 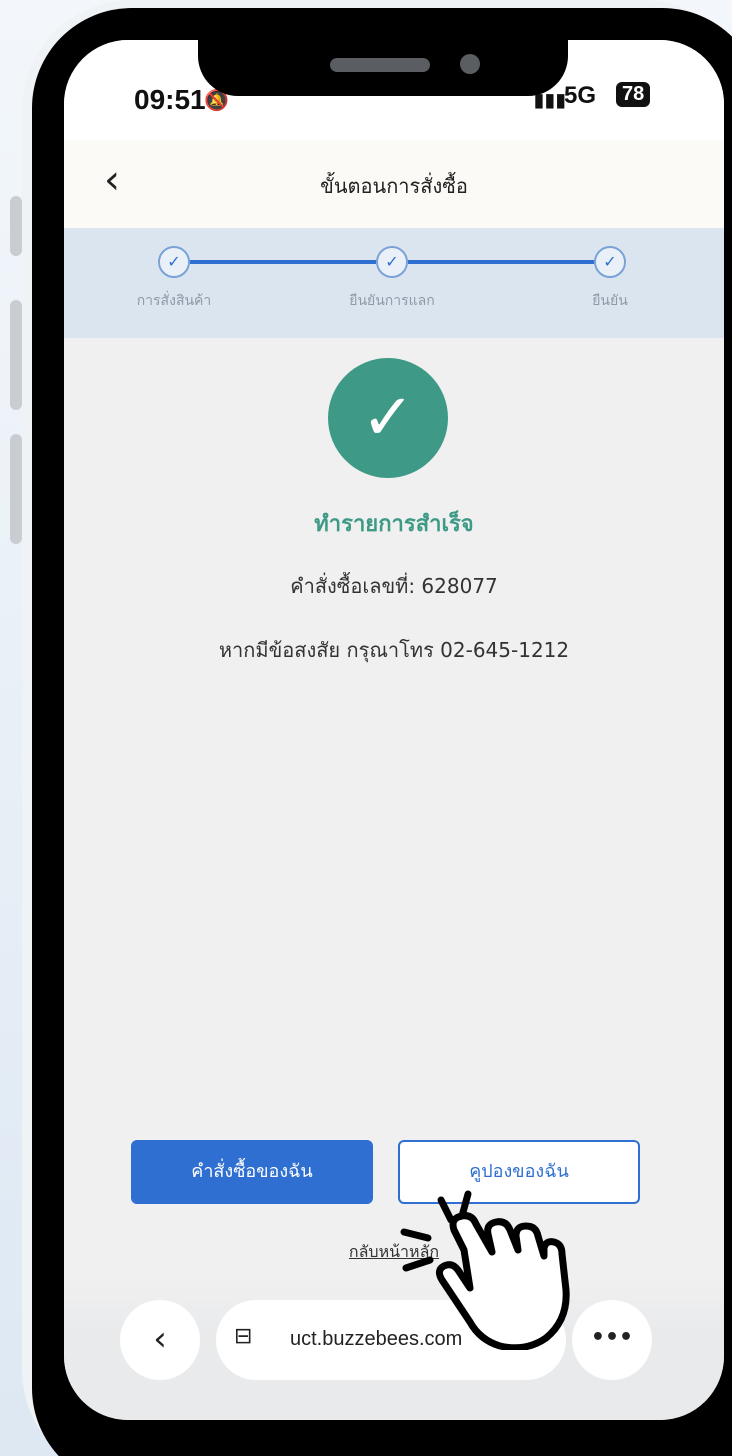 I want to click on success-check-icon: ✓, so click(x=388, y=418).